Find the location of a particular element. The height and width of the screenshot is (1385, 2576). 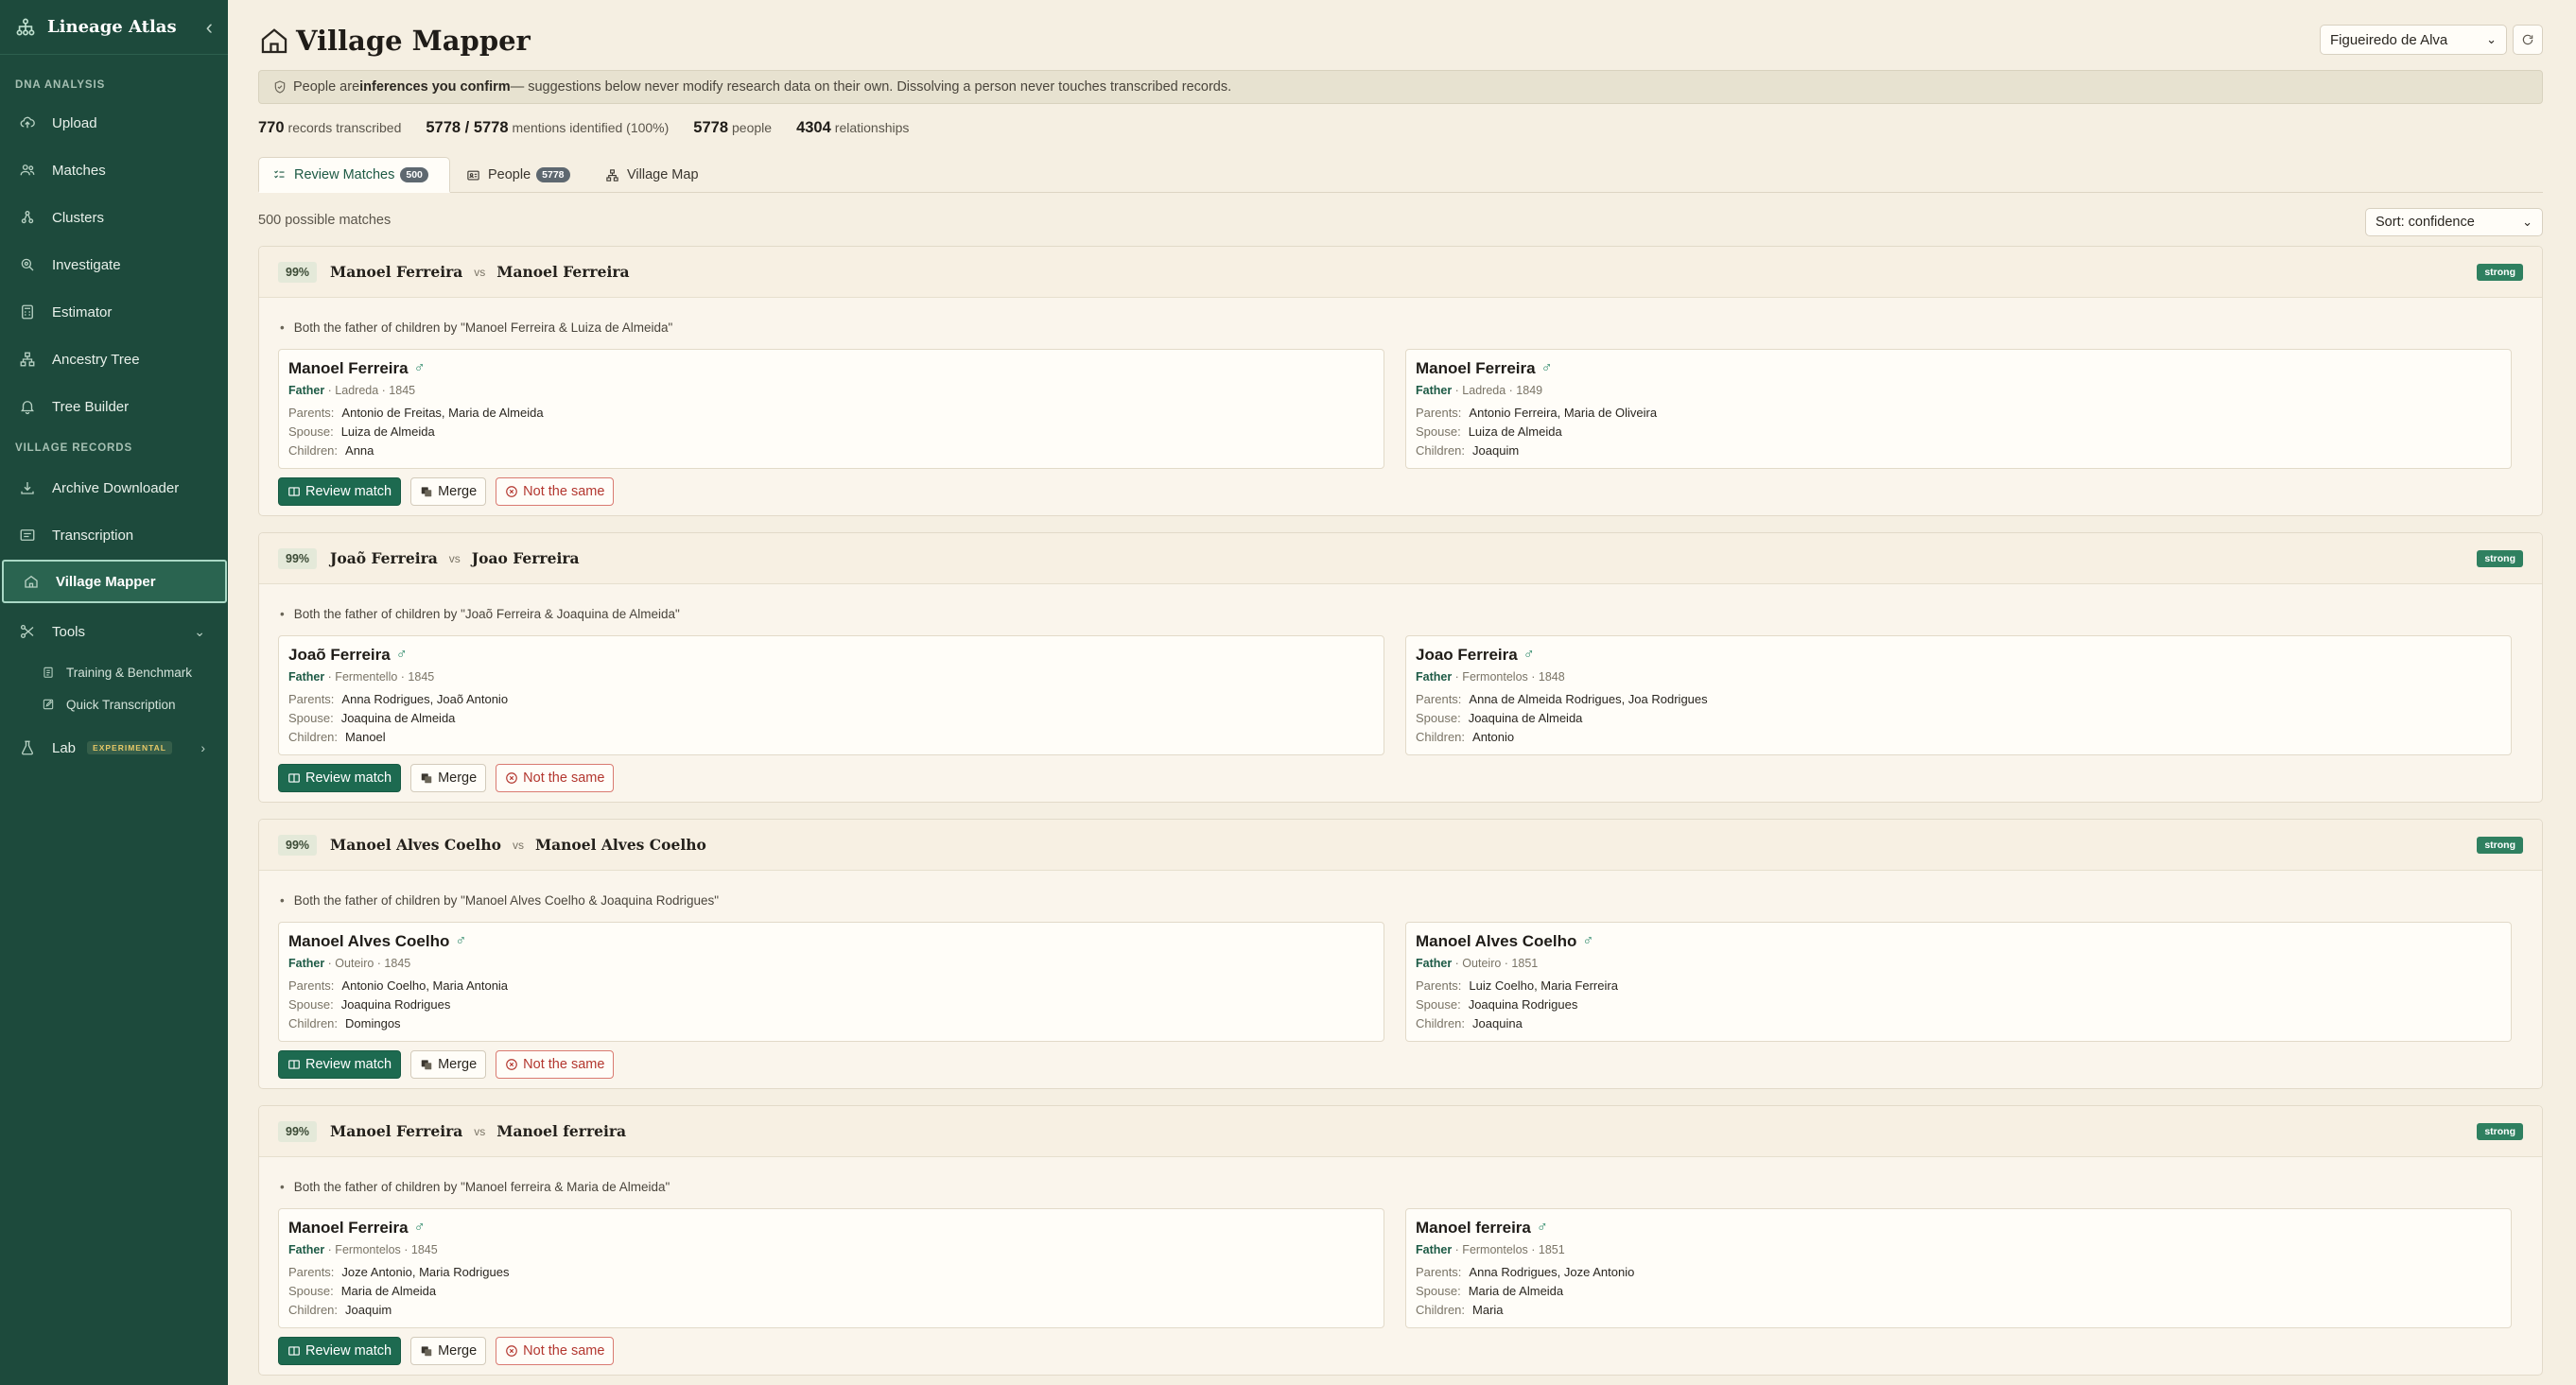

person-children: Children: Anna is located at coordinates (331, 450).